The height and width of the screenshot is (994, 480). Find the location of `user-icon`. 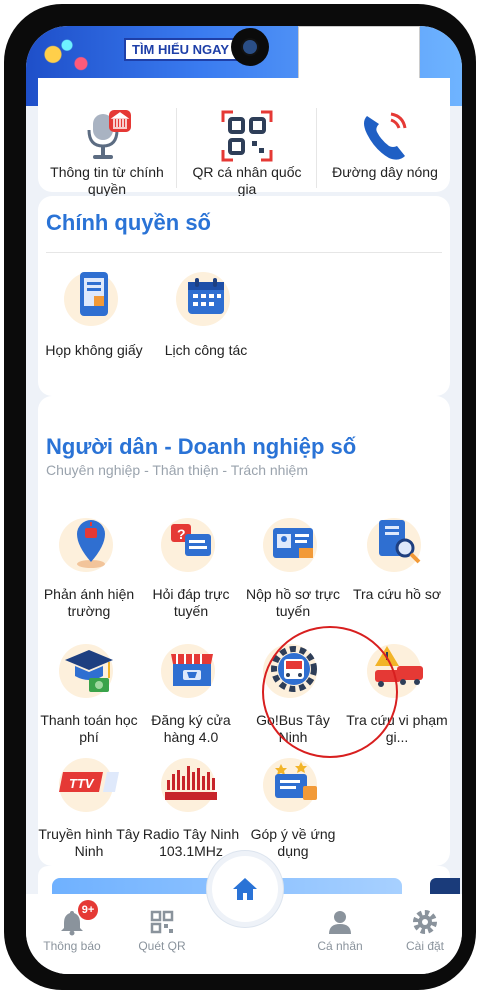

user-icon is located at coordinates (340, 922).